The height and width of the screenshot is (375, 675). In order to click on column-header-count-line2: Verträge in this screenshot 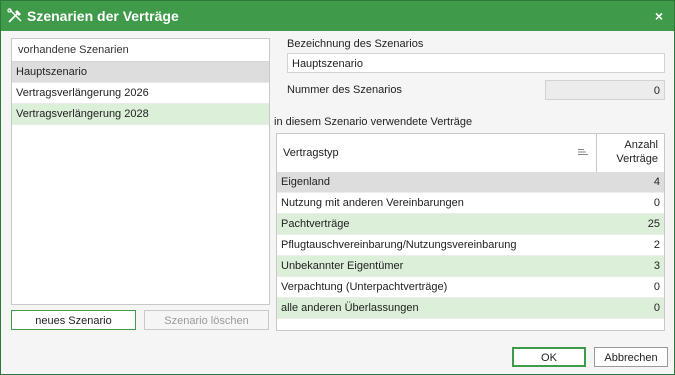, I will do `click(637, 159)`.